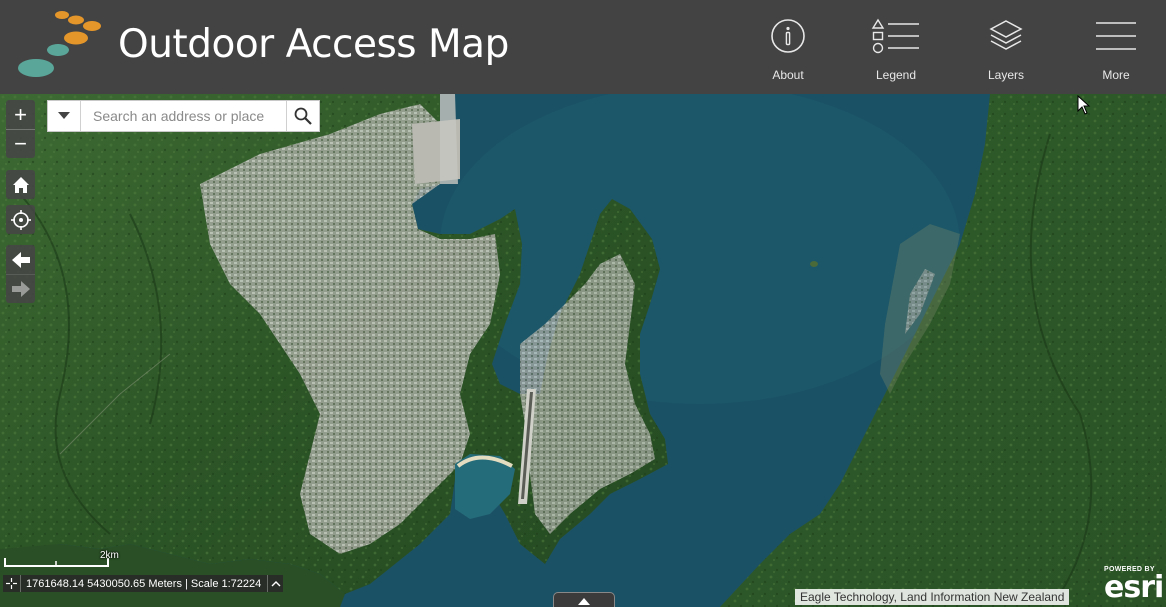 The width and height of the screenshot is (1166, 607). What do you see at coordinates (59, 44) in the screenshot?
I see `app-logo` at bounding box center [59, 44].